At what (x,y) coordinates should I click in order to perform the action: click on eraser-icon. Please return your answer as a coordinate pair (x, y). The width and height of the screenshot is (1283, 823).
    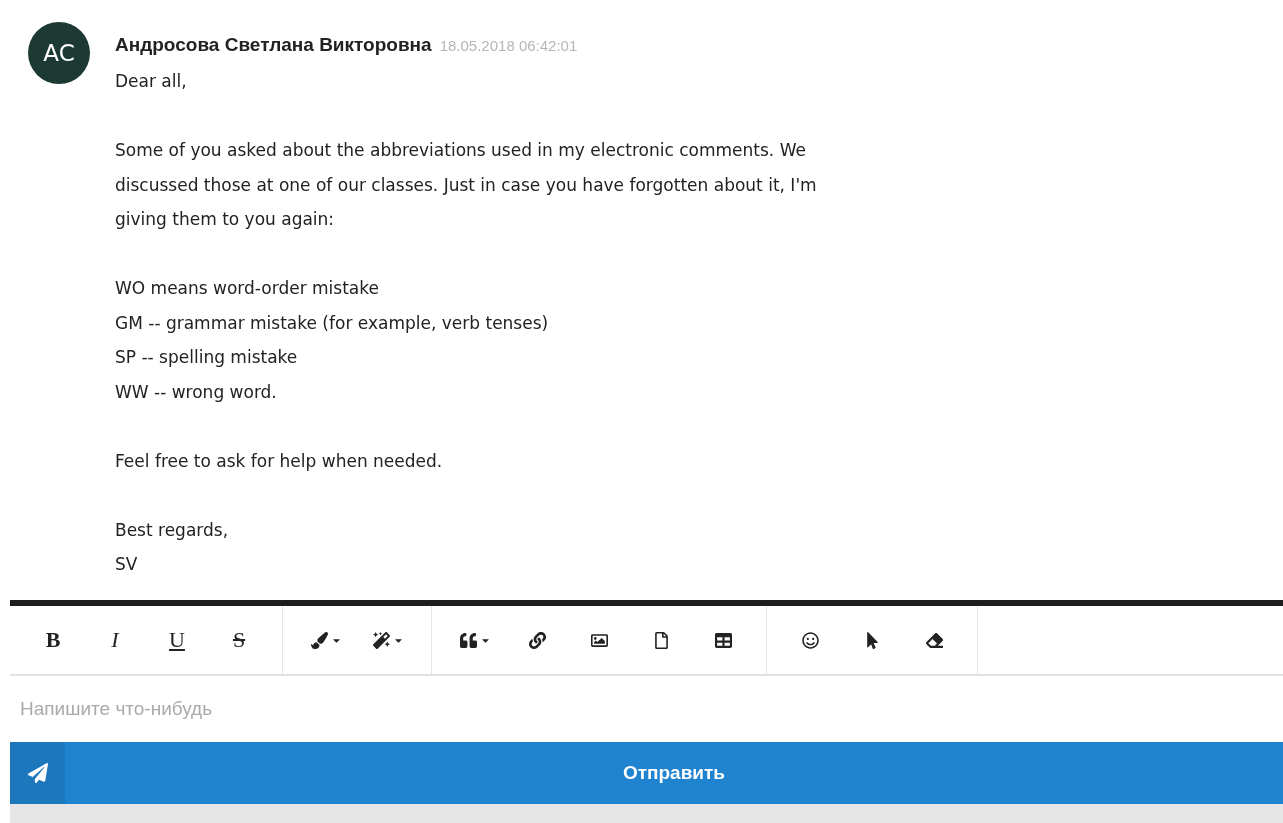
    Looking at the image, I should click on (934, 640).